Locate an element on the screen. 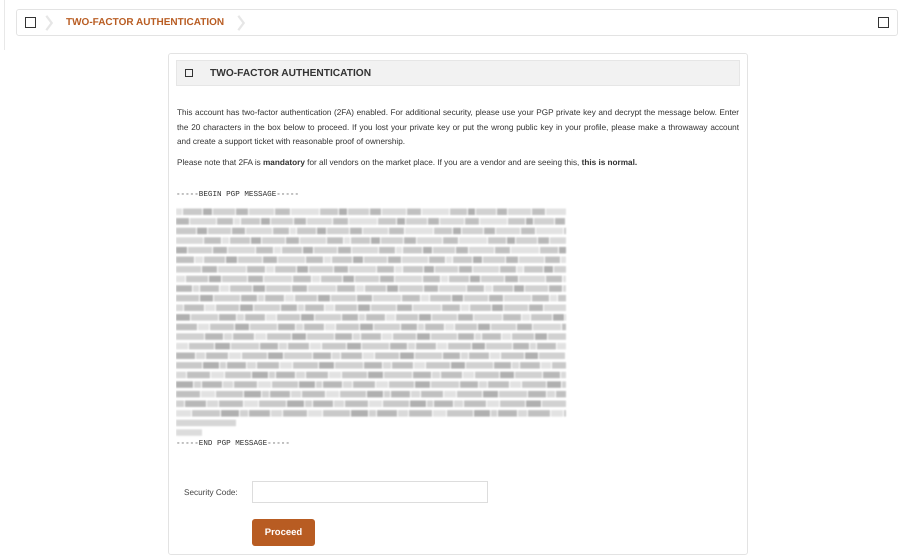  paragraph: Please note that 2FA is mandatory for all vendors on the market place. If you are a vendor and are seeing this, this is normal. is located at coordinates (407, 162).